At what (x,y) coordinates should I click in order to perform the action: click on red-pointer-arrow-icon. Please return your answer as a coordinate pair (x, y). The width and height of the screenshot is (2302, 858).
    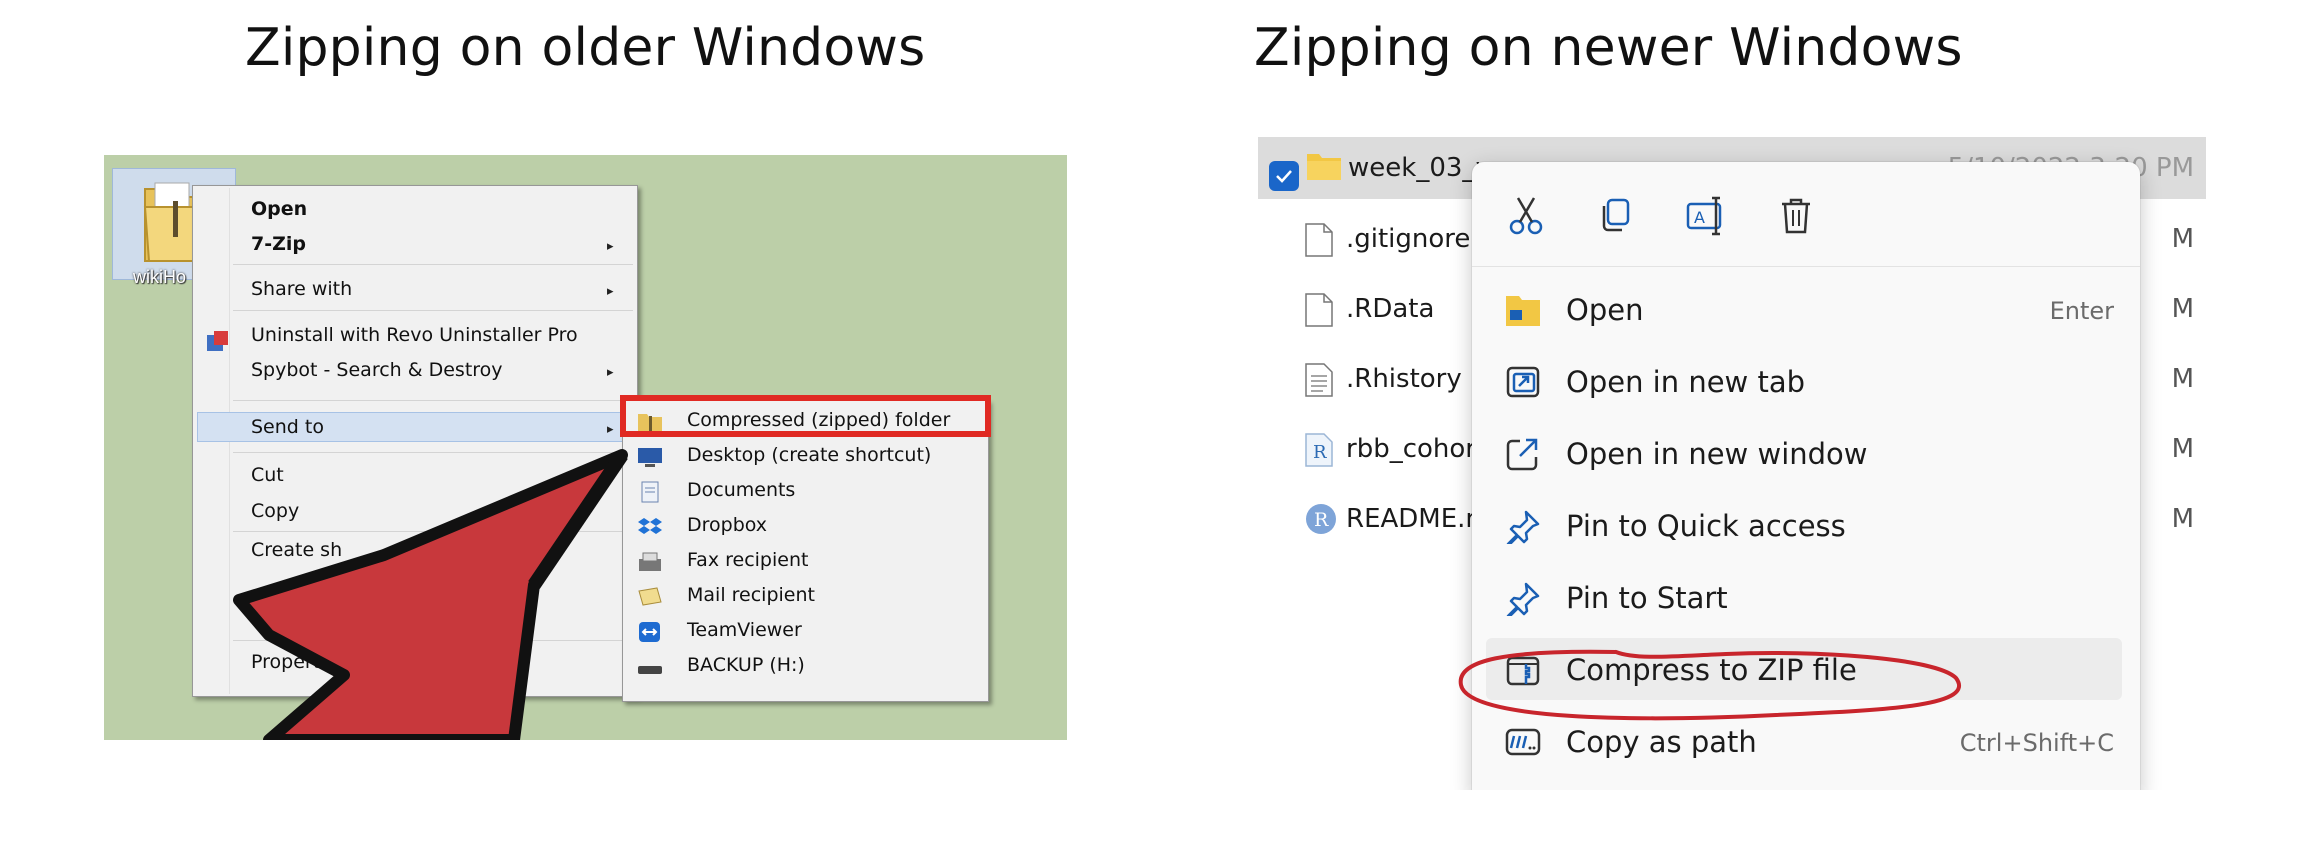
    Looking at the image, I should click on (430, 594).